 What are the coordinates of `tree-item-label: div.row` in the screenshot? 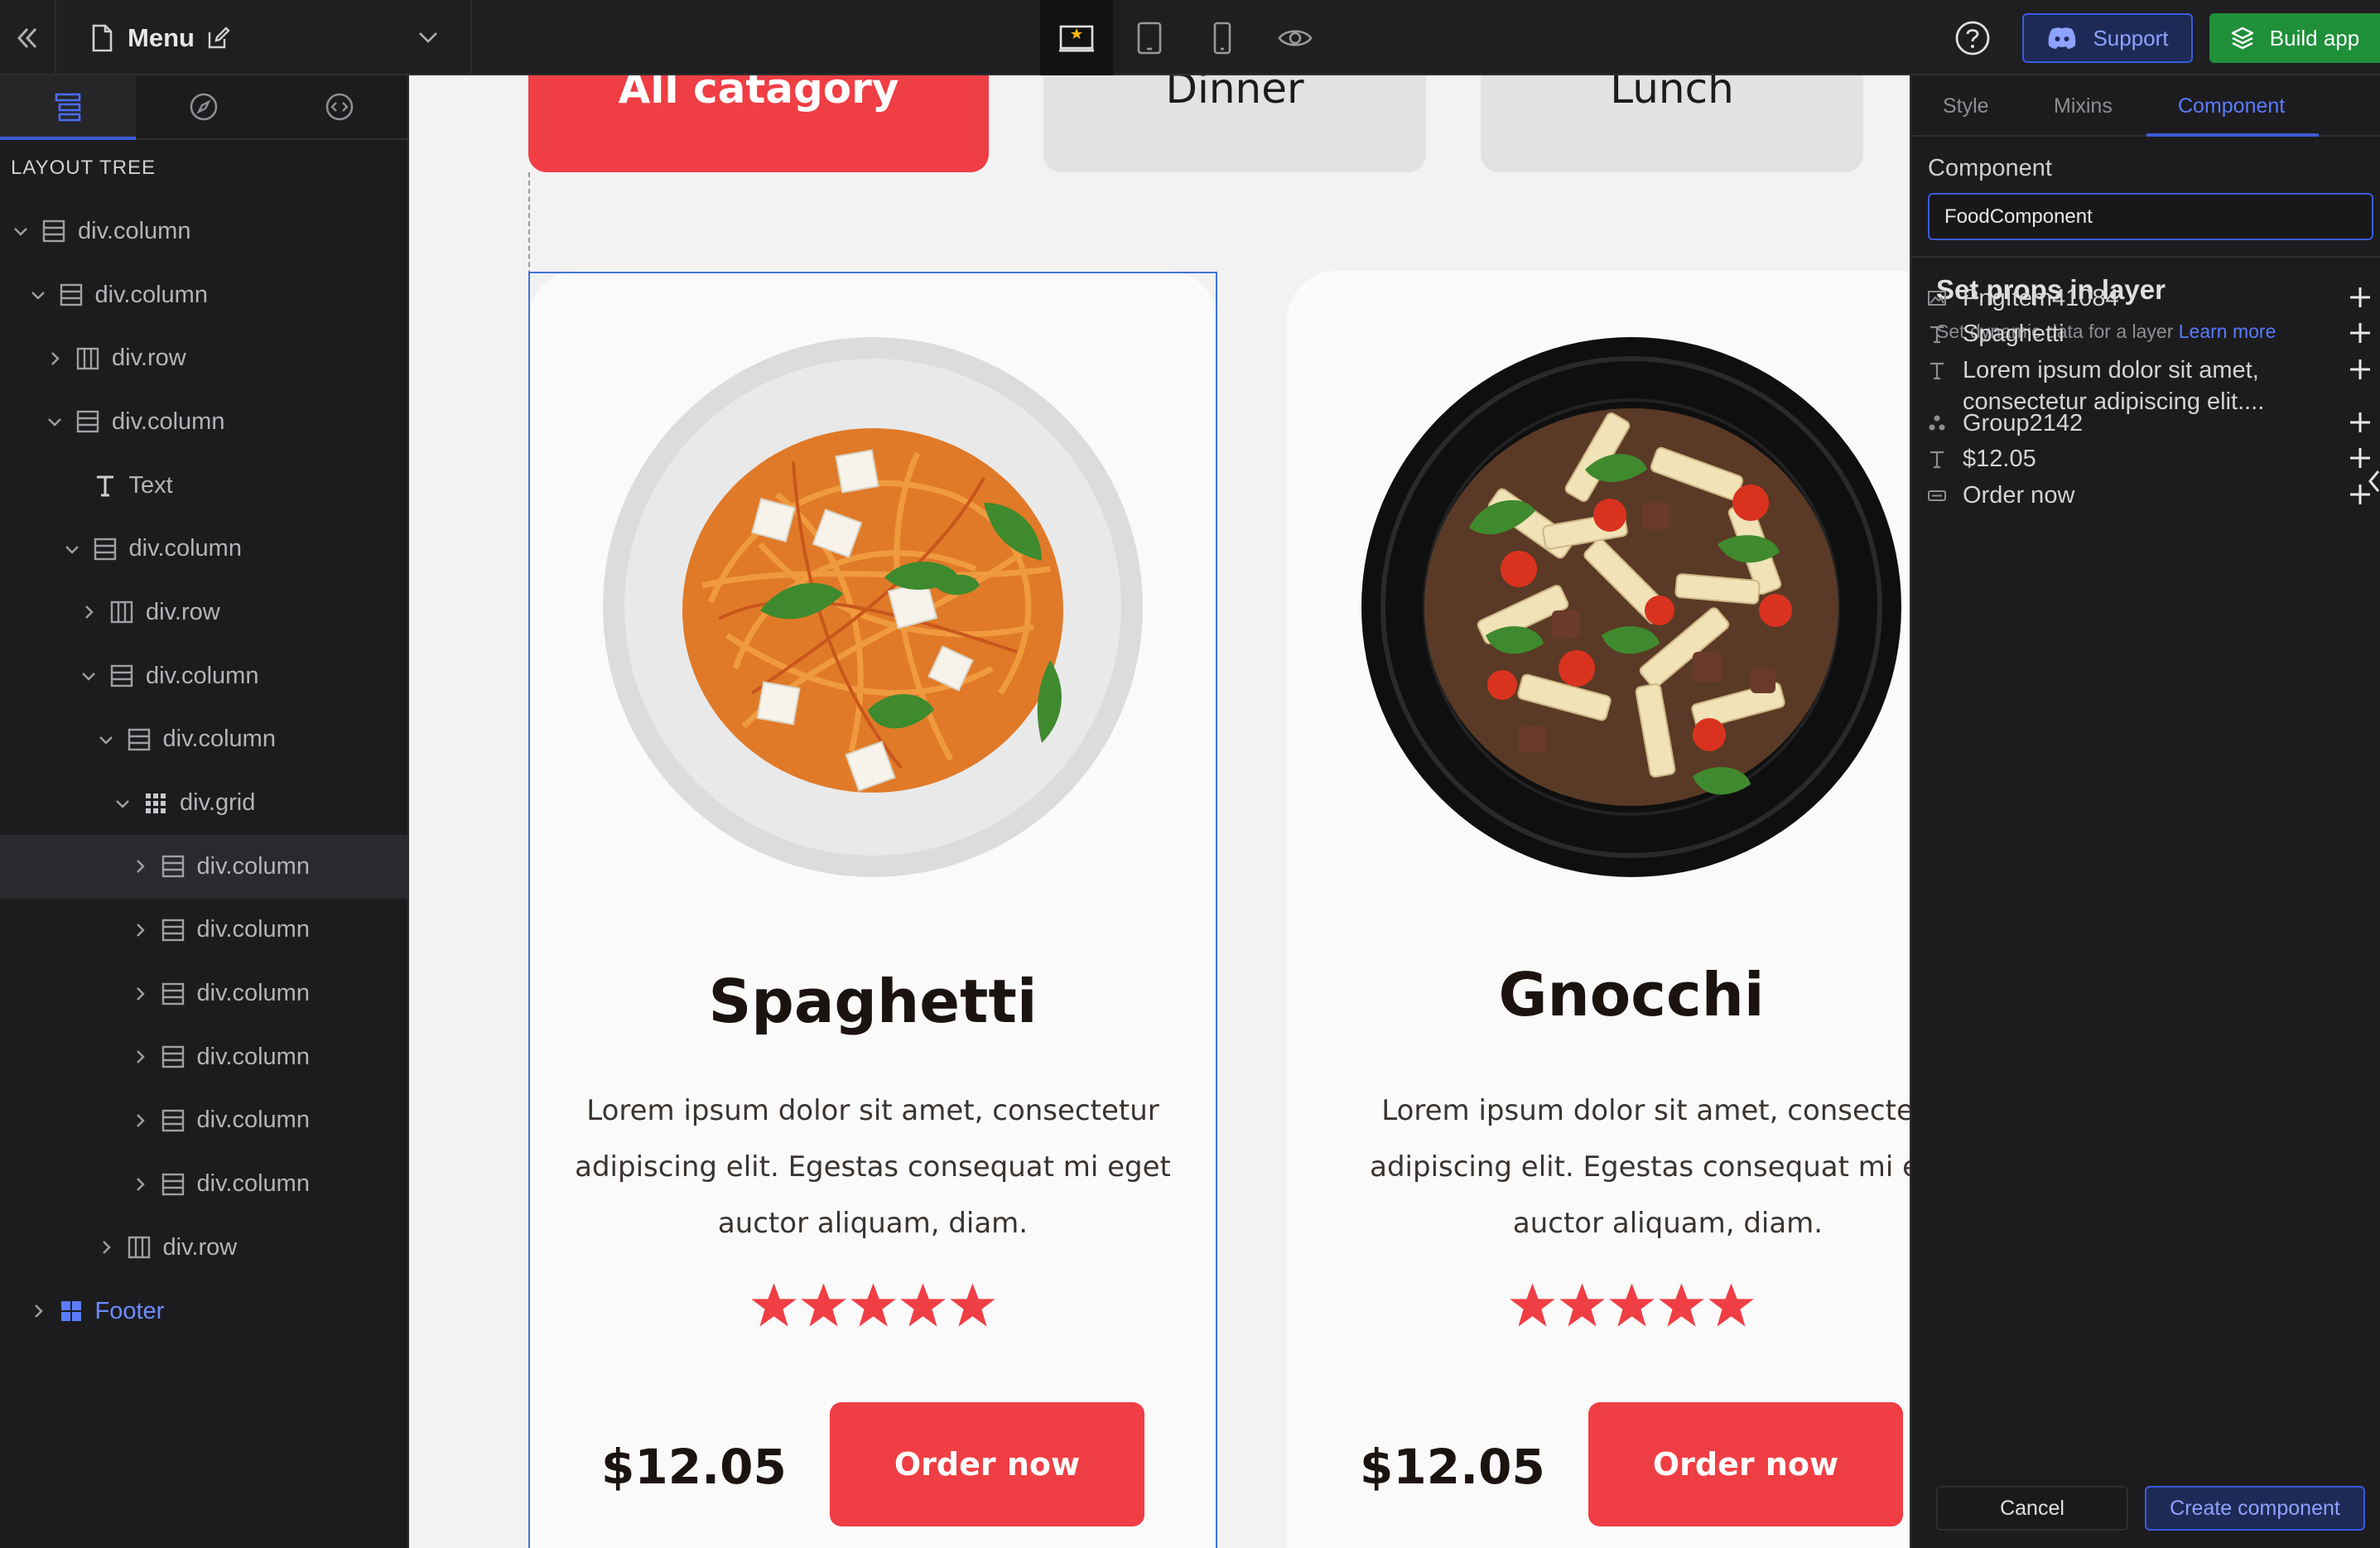 It's located at (200, 1247).